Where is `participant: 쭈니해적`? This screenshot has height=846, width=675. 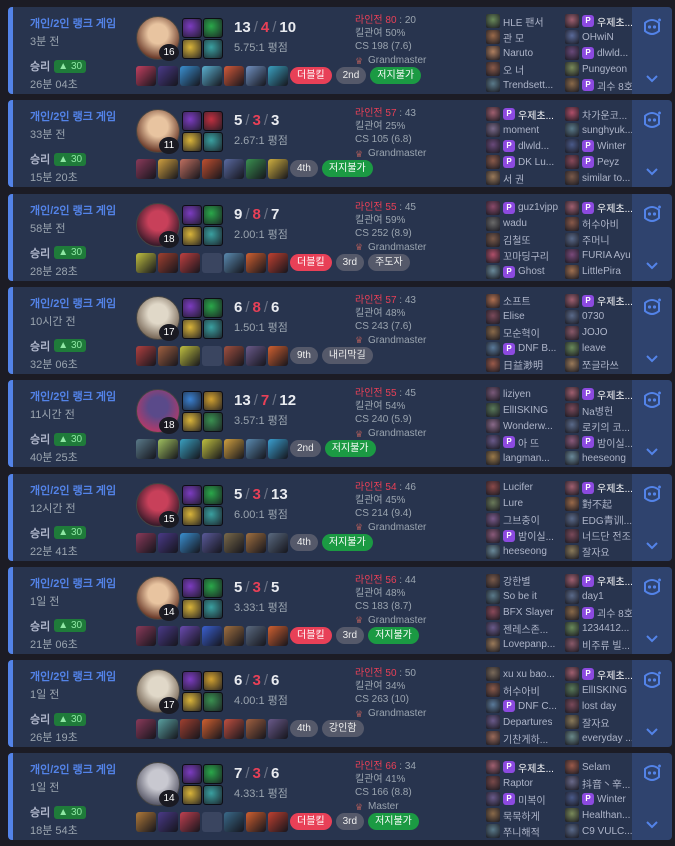
participant: 쭈니해적 is located at coordinates (522, 831).